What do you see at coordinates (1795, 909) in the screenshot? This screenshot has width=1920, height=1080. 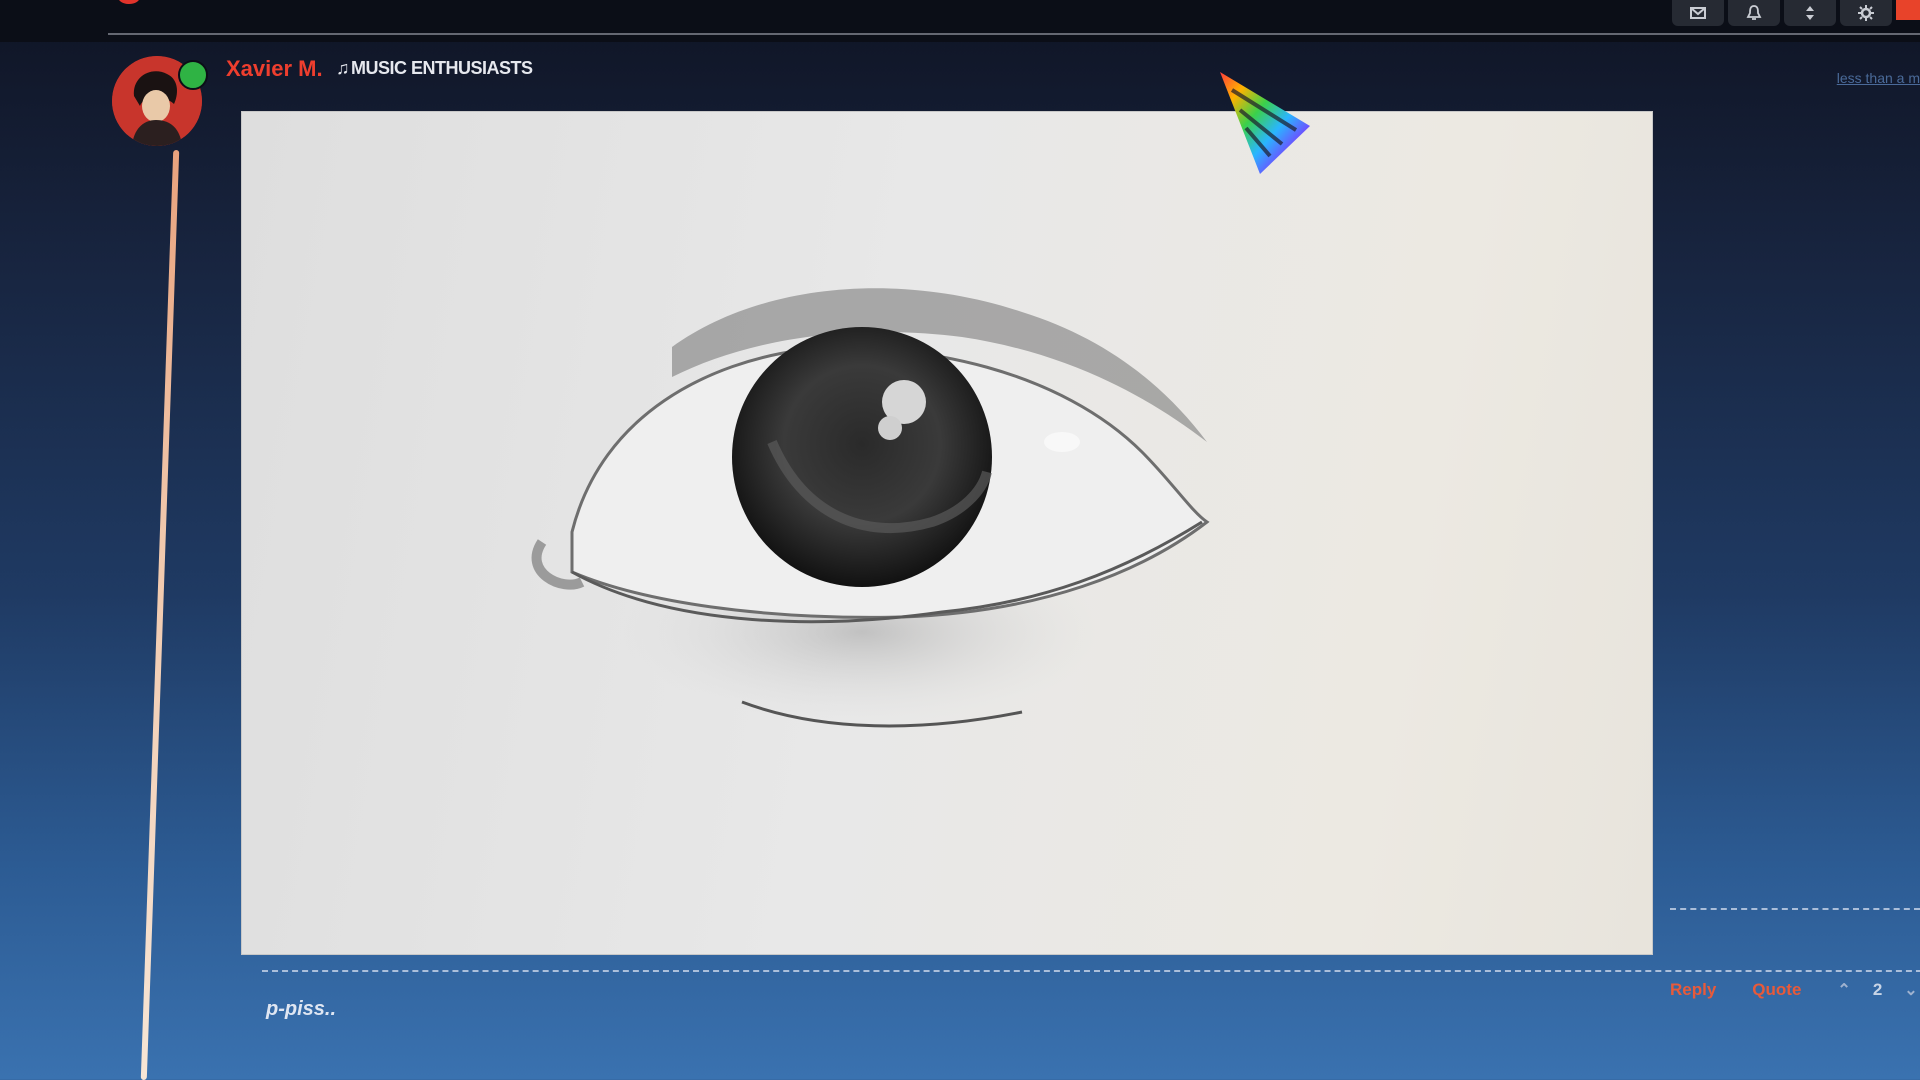 I see `separator-right` at bounding box center [1795, 909].